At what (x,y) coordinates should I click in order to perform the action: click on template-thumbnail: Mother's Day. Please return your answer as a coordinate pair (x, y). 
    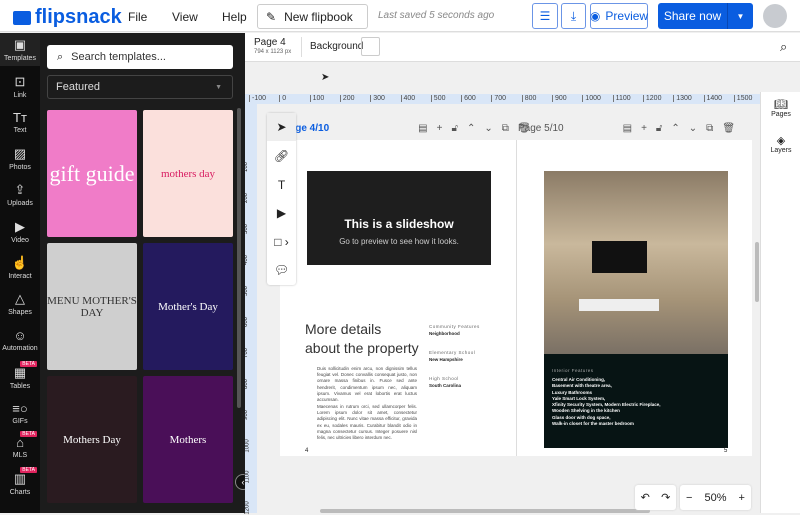
    Looking at the image, I should click on (188, 306).